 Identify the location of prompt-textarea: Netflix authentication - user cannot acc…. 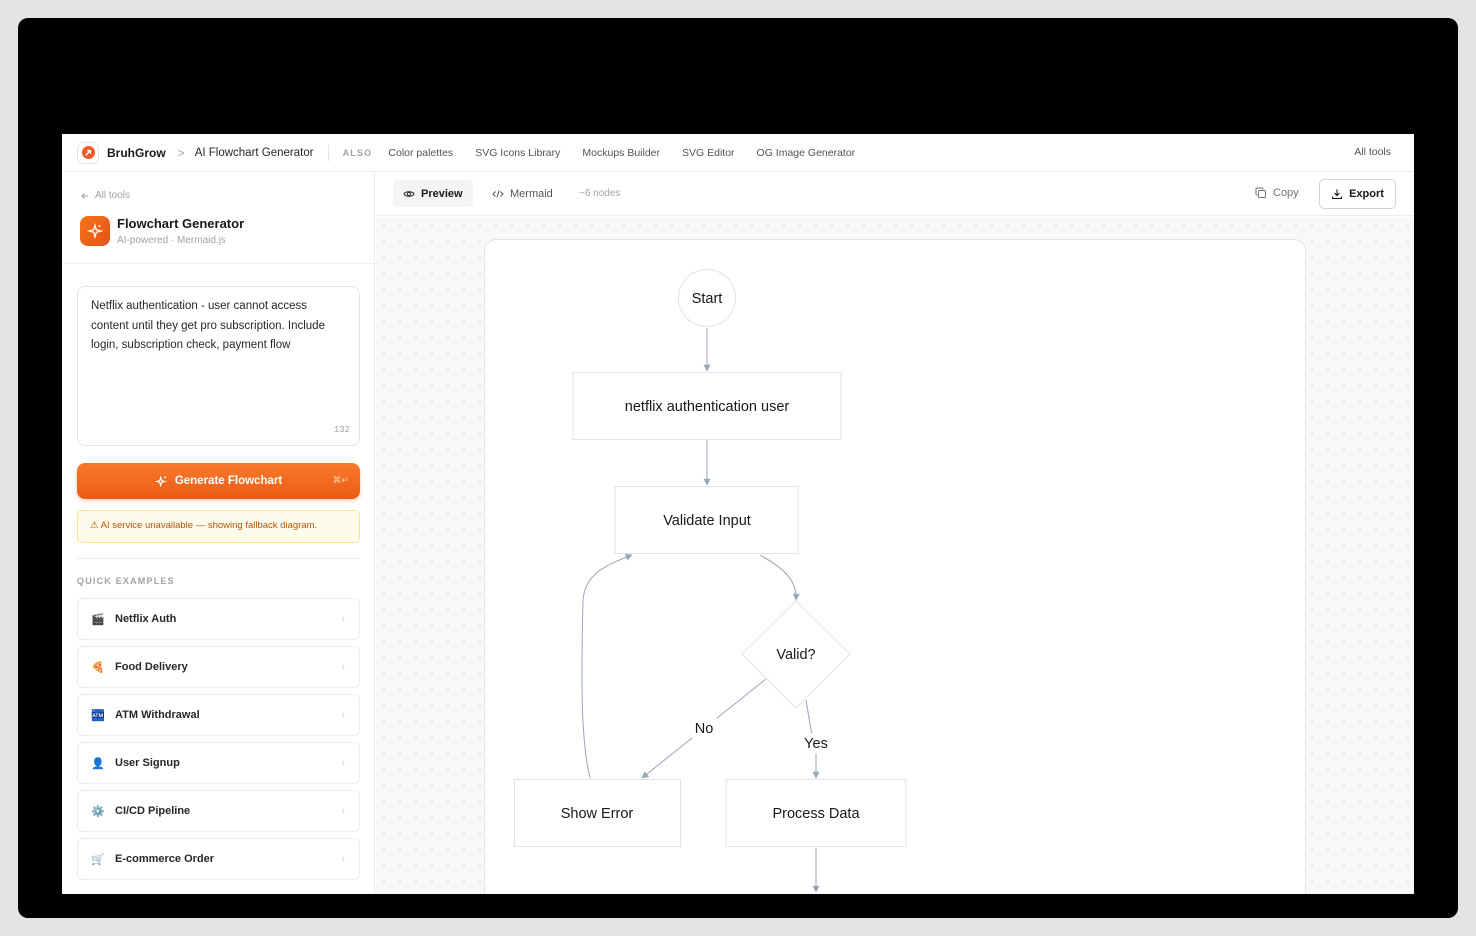
(218, 366).